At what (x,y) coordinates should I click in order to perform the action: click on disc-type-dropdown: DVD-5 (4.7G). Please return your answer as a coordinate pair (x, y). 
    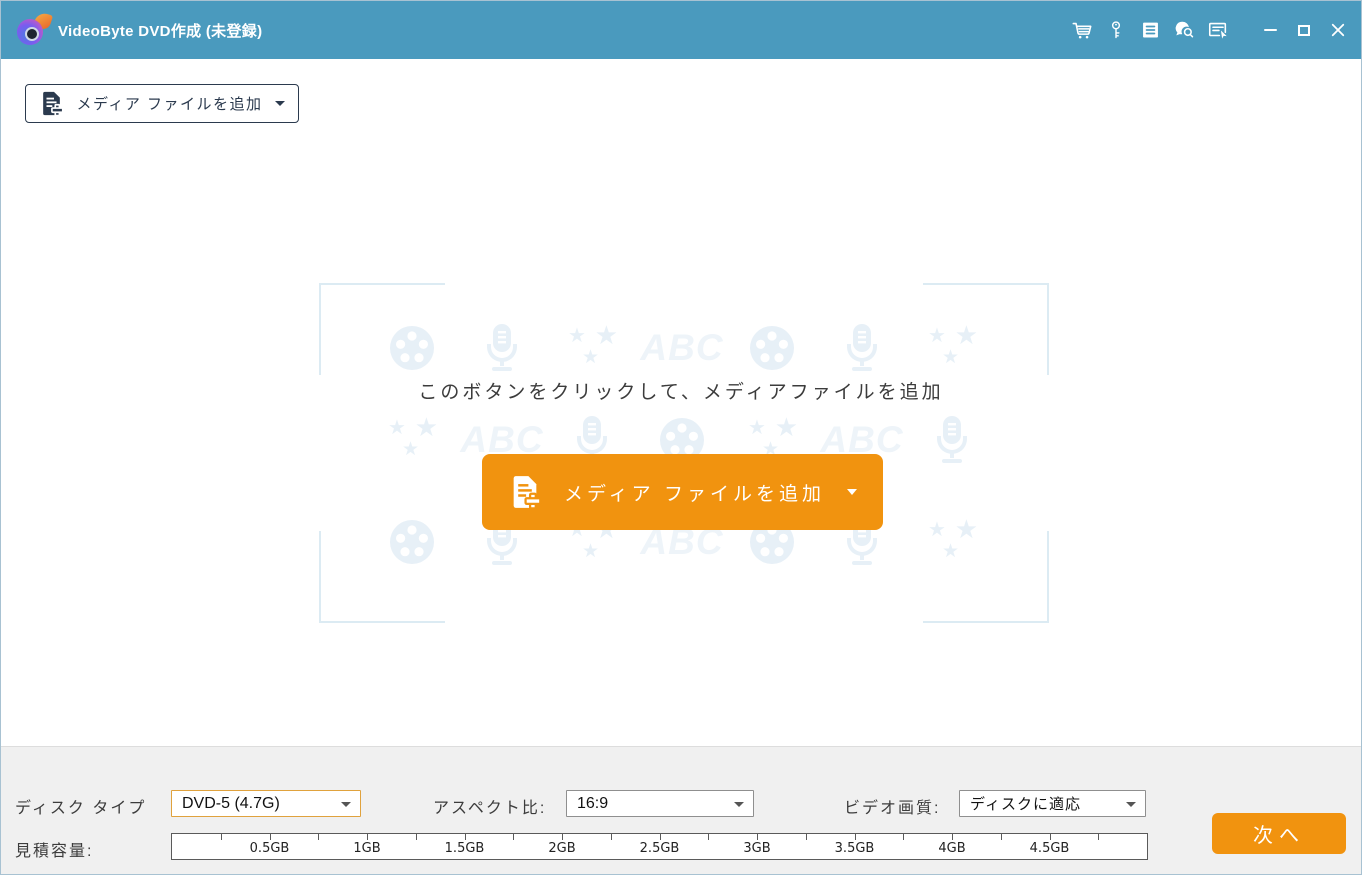
    Looking at the image, I should click on (266, 803).